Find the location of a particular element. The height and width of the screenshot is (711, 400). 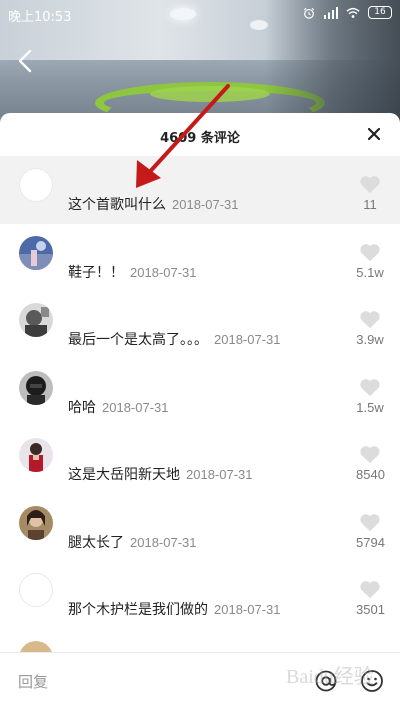

like-count: 5794 is located at coordinates (370, 542).